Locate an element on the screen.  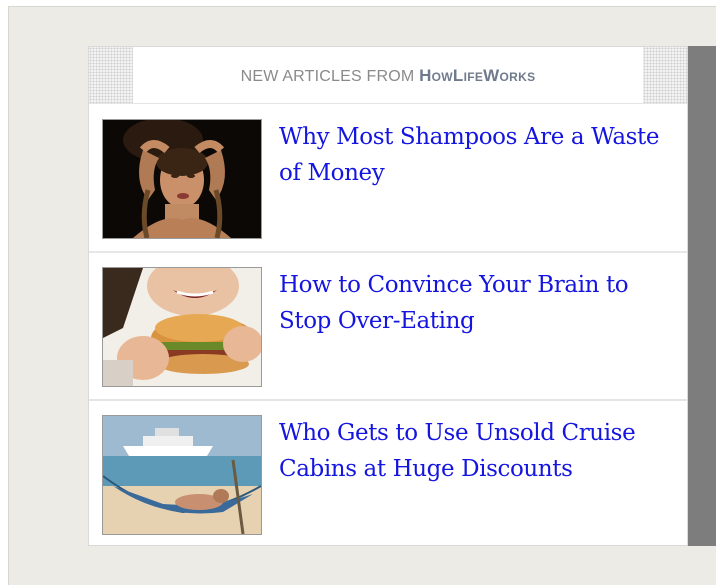
cruise-hammock-photo-icon is located at coordinates (182, 475).